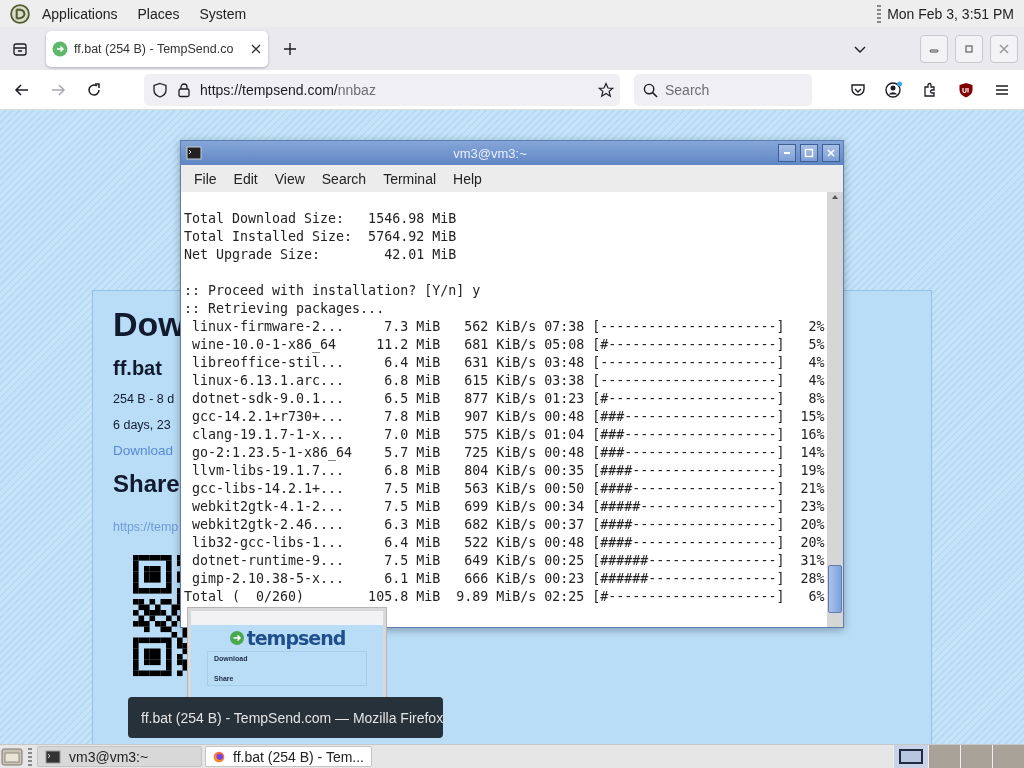 The image size is (1024, 768). I want to click on clock: Mon Feb 3, 3:51 PM, so click(950, 13).